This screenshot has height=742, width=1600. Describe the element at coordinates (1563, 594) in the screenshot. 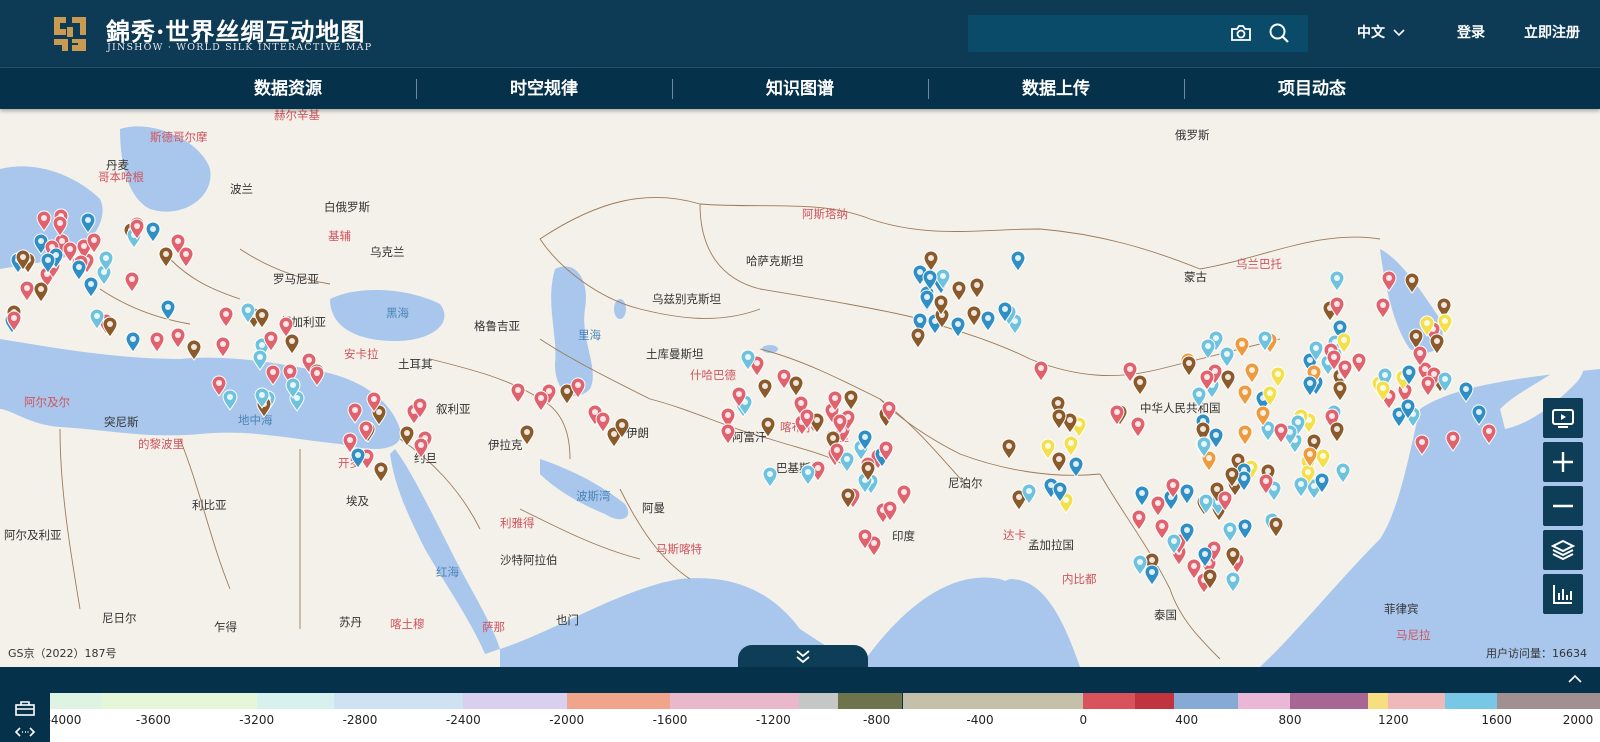

I see `statistics-button` at that location.